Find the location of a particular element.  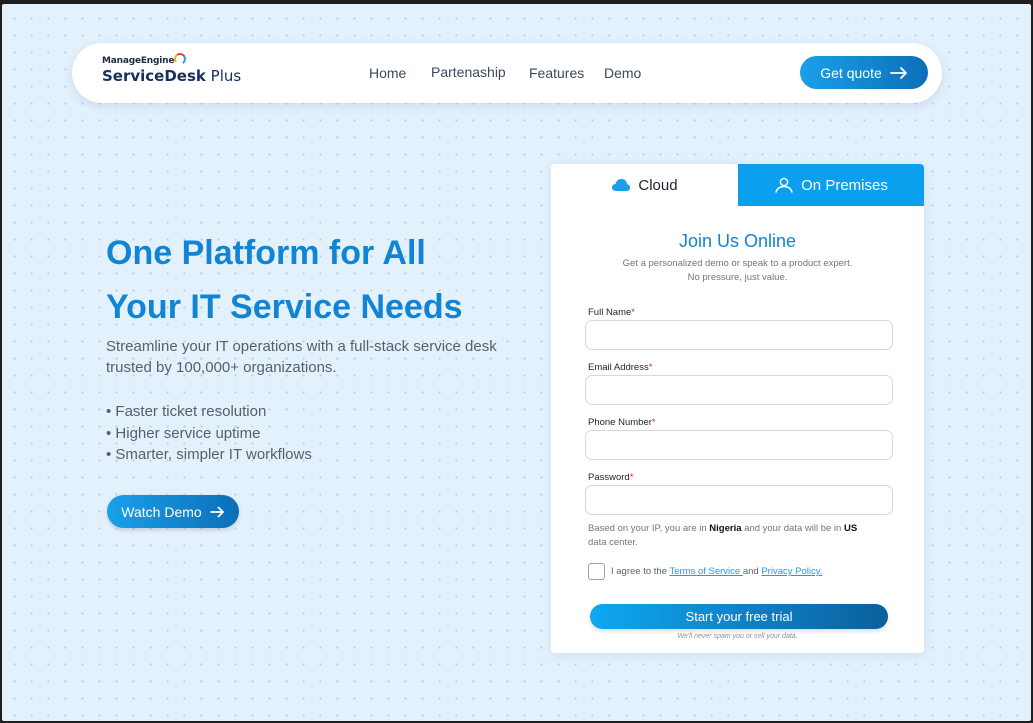

form-title: Join Us Online is located at coordinates (737, 241).